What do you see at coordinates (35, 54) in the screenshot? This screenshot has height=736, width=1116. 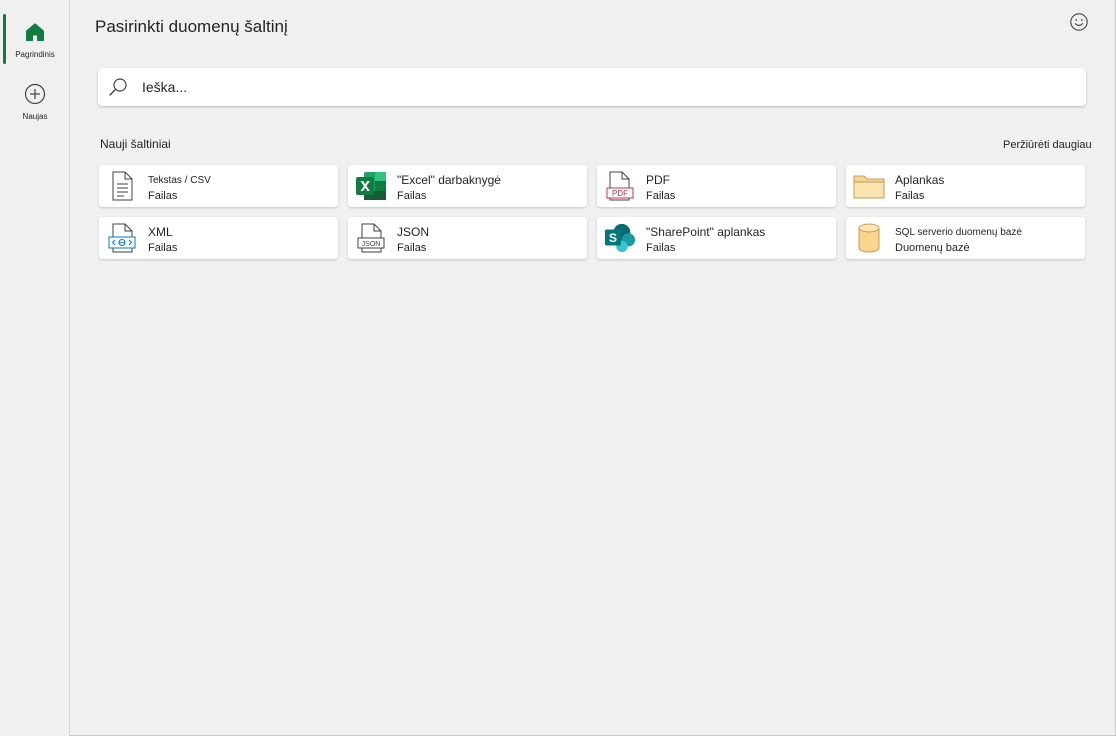 I see `nav-home-label: Pagrindinis` at bounding box center [35, 54].